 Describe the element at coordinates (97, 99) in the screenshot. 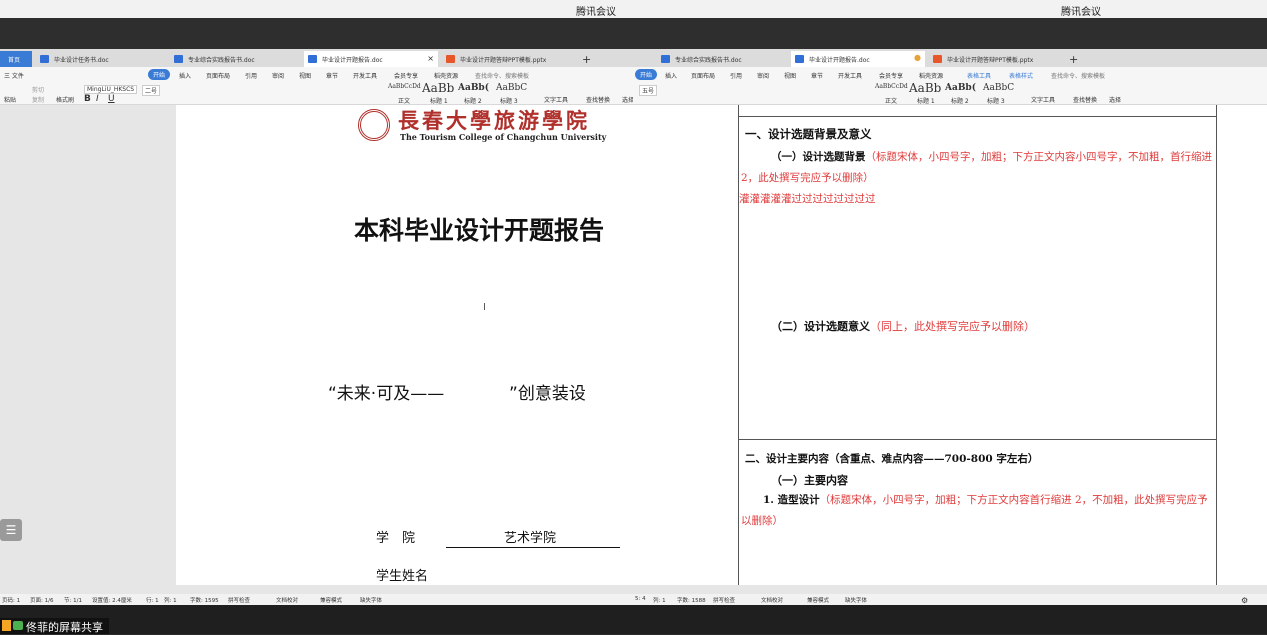

I see `italic-button: I` at that location.